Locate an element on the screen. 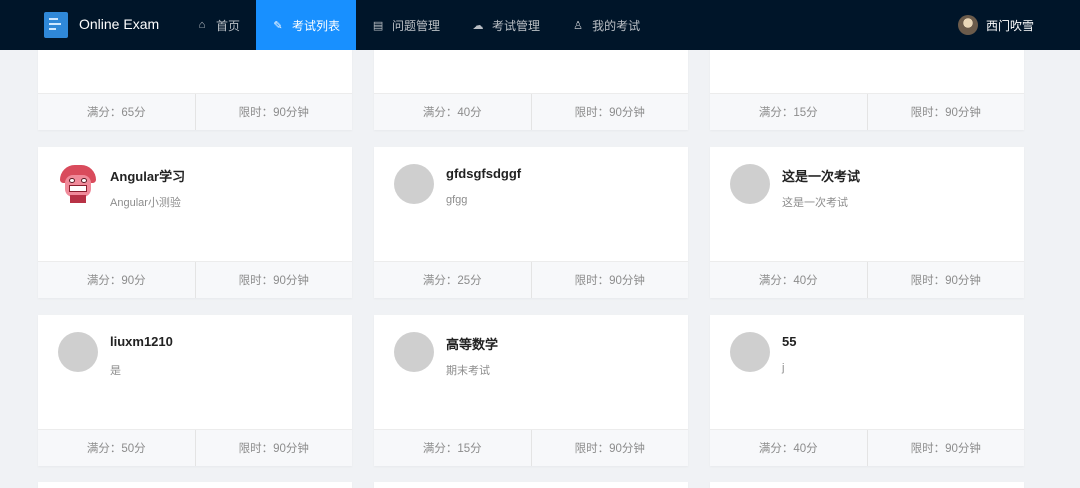 This screenshot has height=488, width=1080. exam-card: Angular学习 Angular小测验 满分：90分 限时：90分钟 is located at coordinates (195, 222).